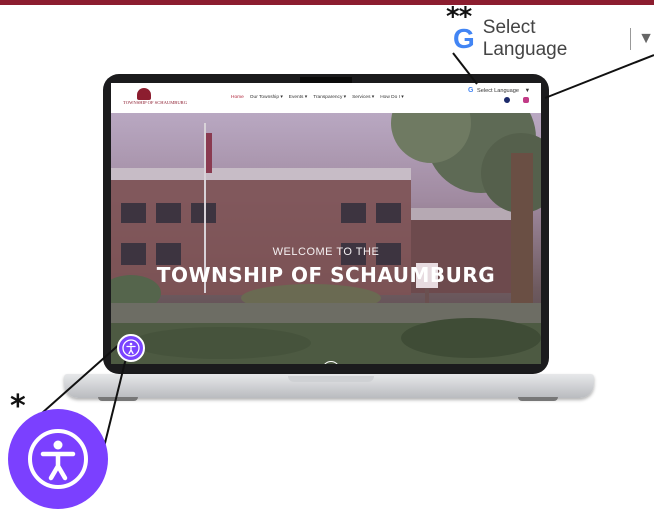 The height and width of the screenshot is (514, 654). I want to click on accessibility-button-large, so click(58, 459).